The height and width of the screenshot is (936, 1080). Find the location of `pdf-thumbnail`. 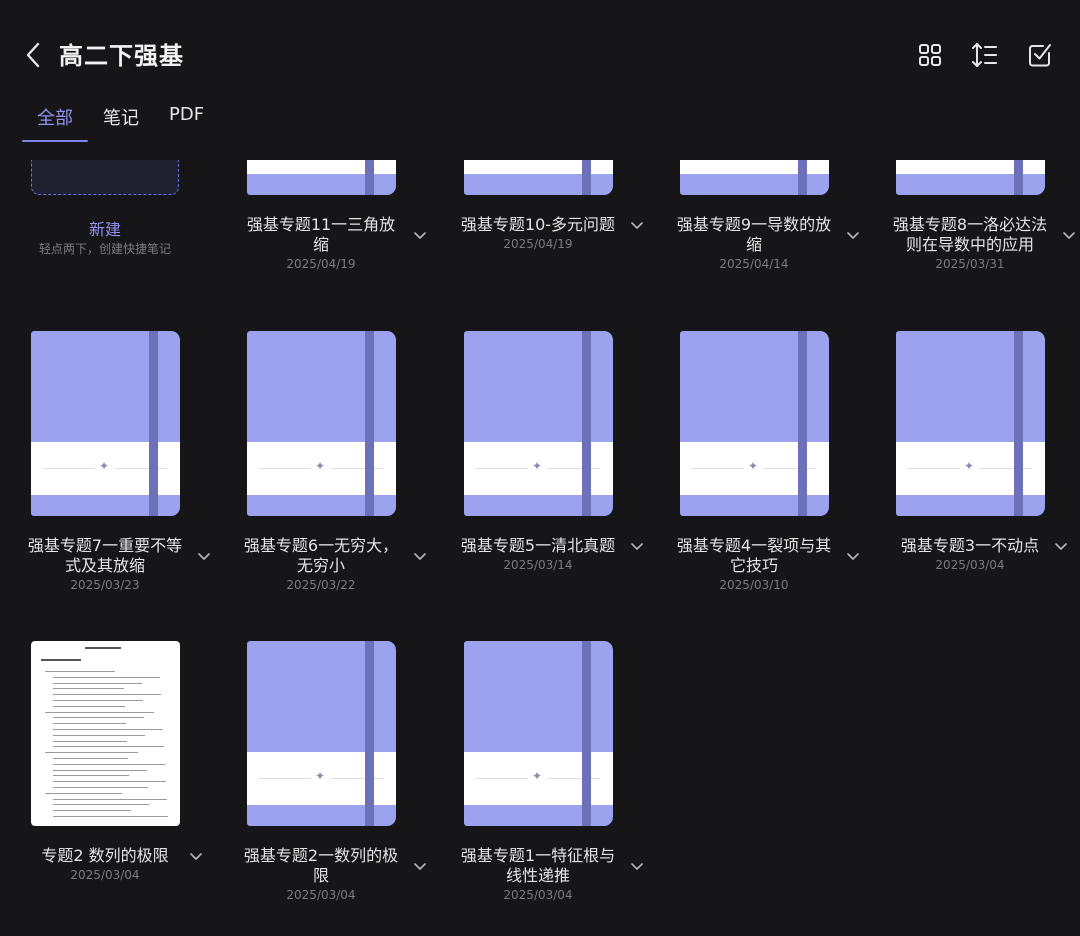

pdf-thumbnail is located at coordinates (105, 733).